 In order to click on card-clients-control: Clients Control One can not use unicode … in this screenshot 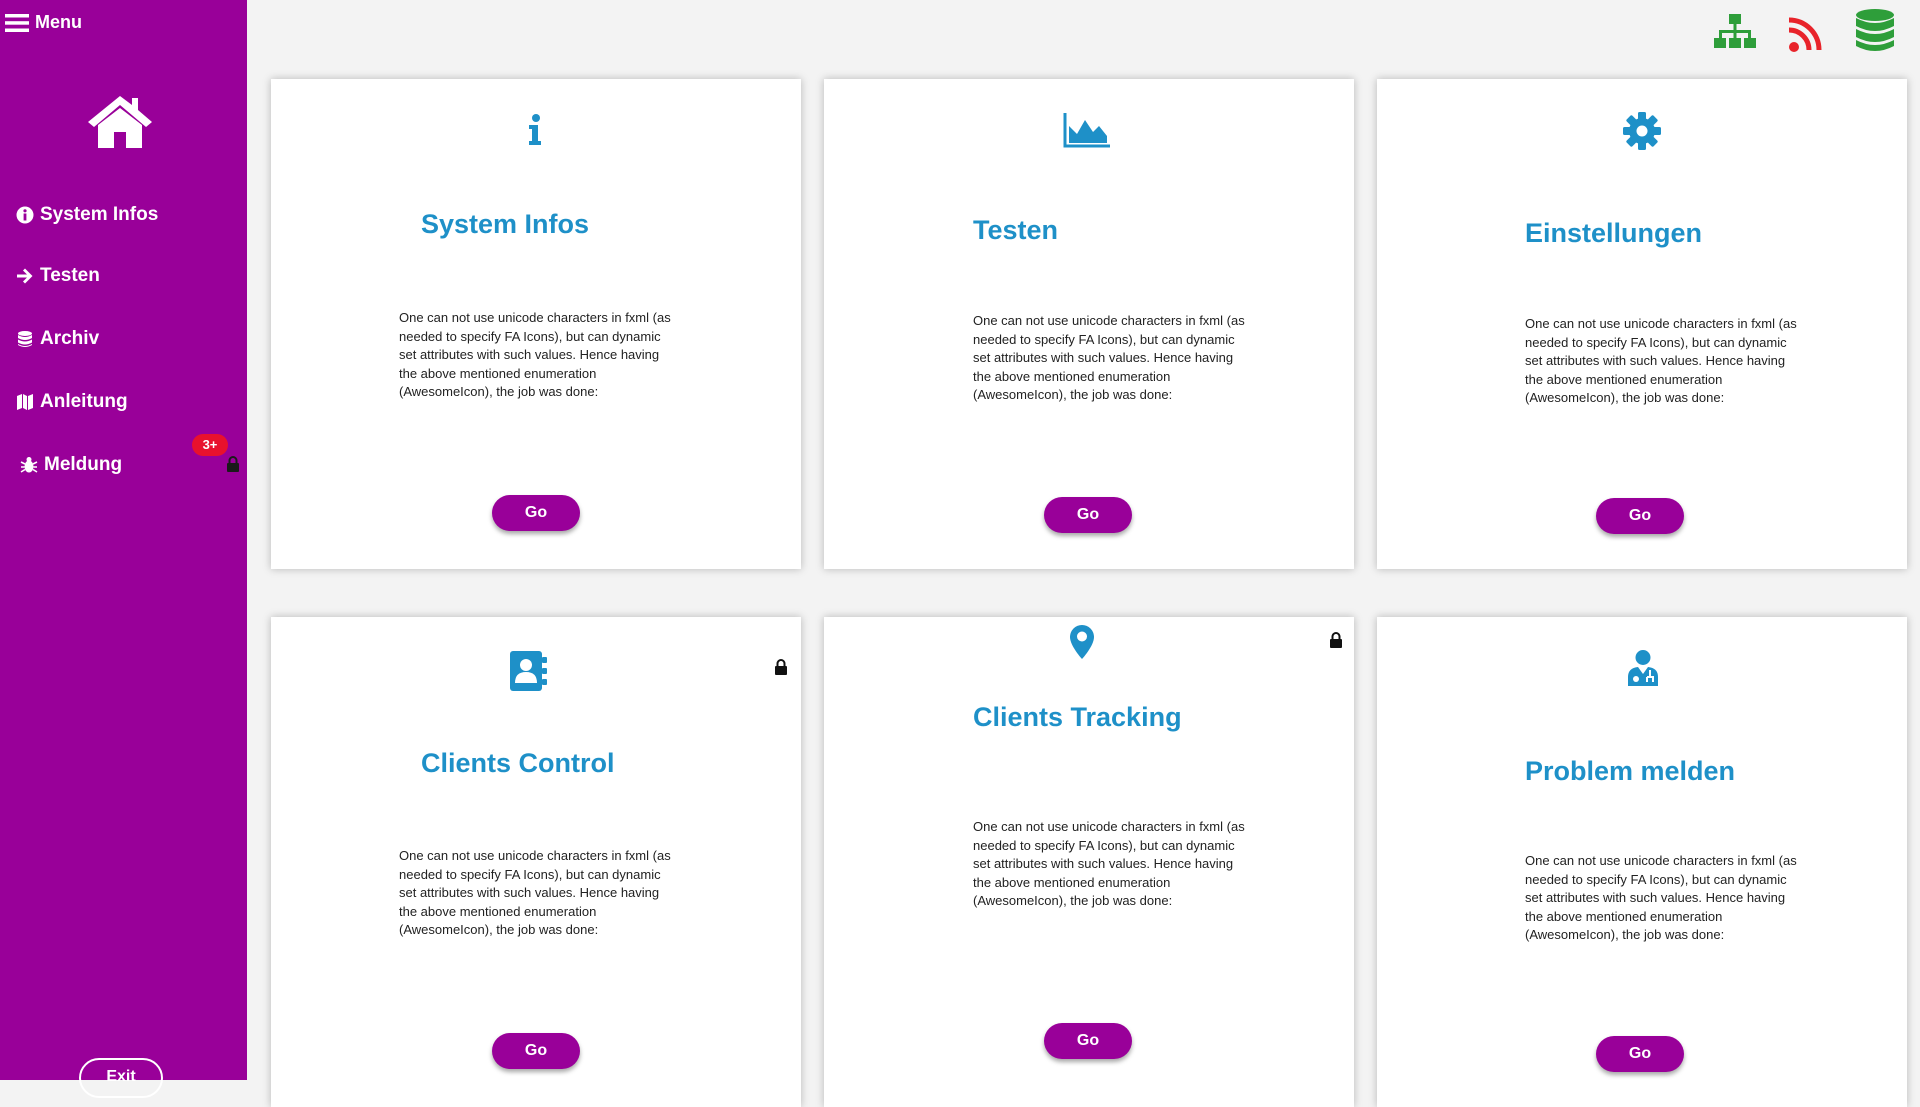, I will do `click(536, 862)`.